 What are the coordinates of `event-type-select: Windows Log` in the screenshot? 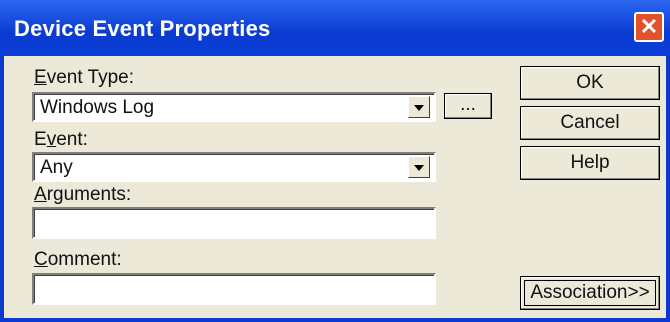 It's located at (234, 107).